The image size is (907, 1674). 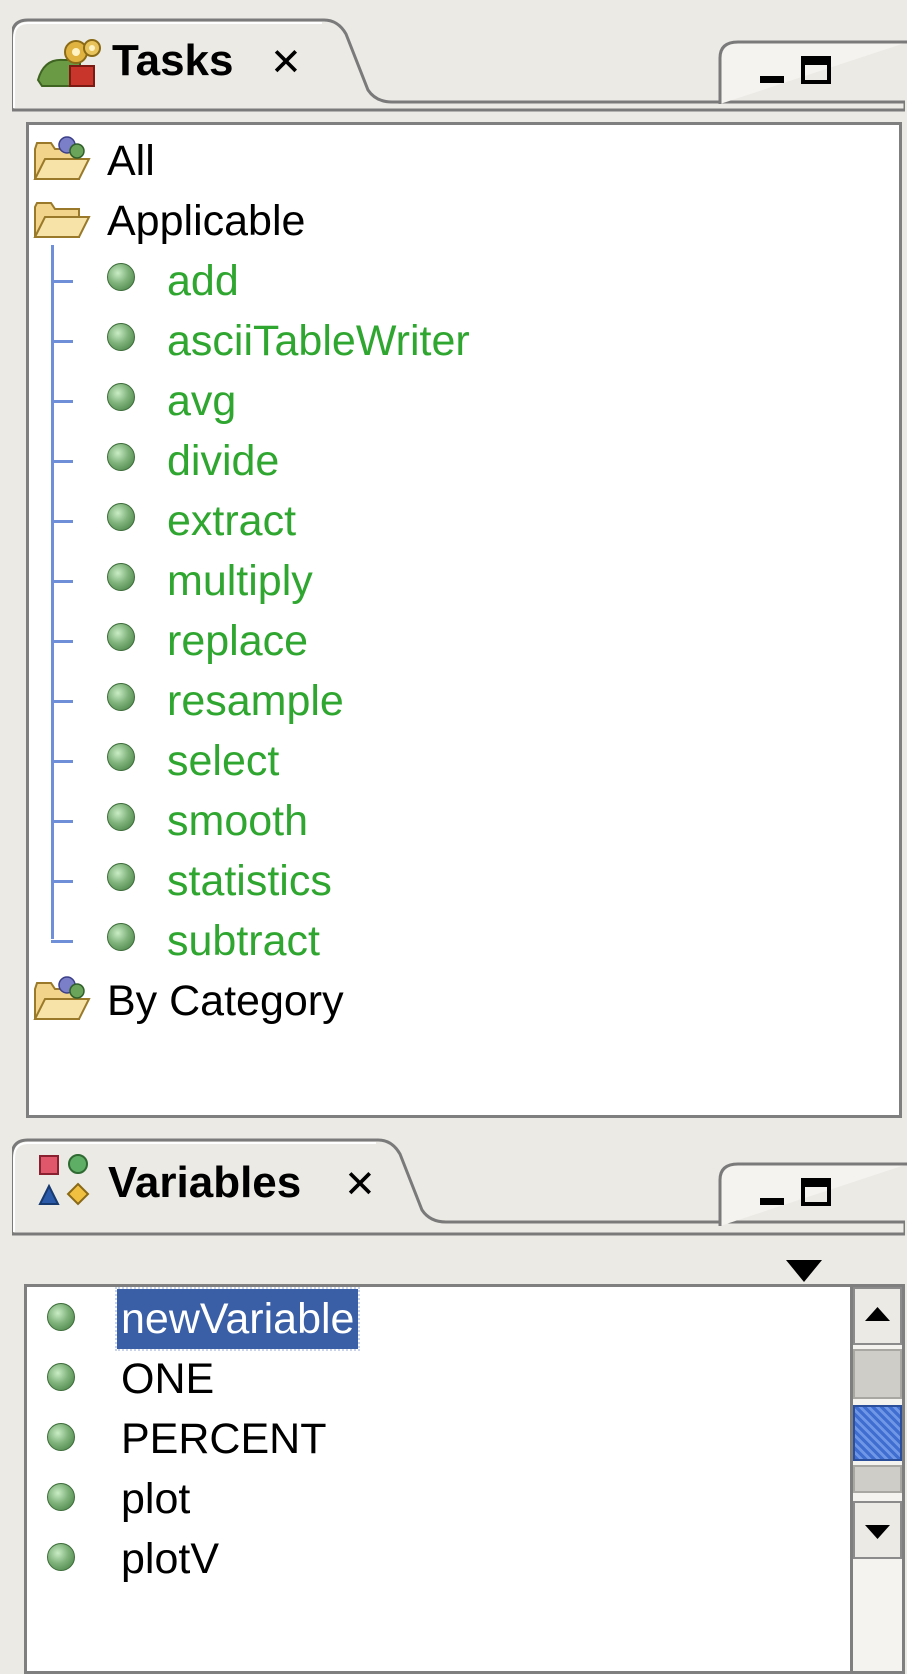 I want to click on variable-item: ONE, so click(x=417, y=1379).